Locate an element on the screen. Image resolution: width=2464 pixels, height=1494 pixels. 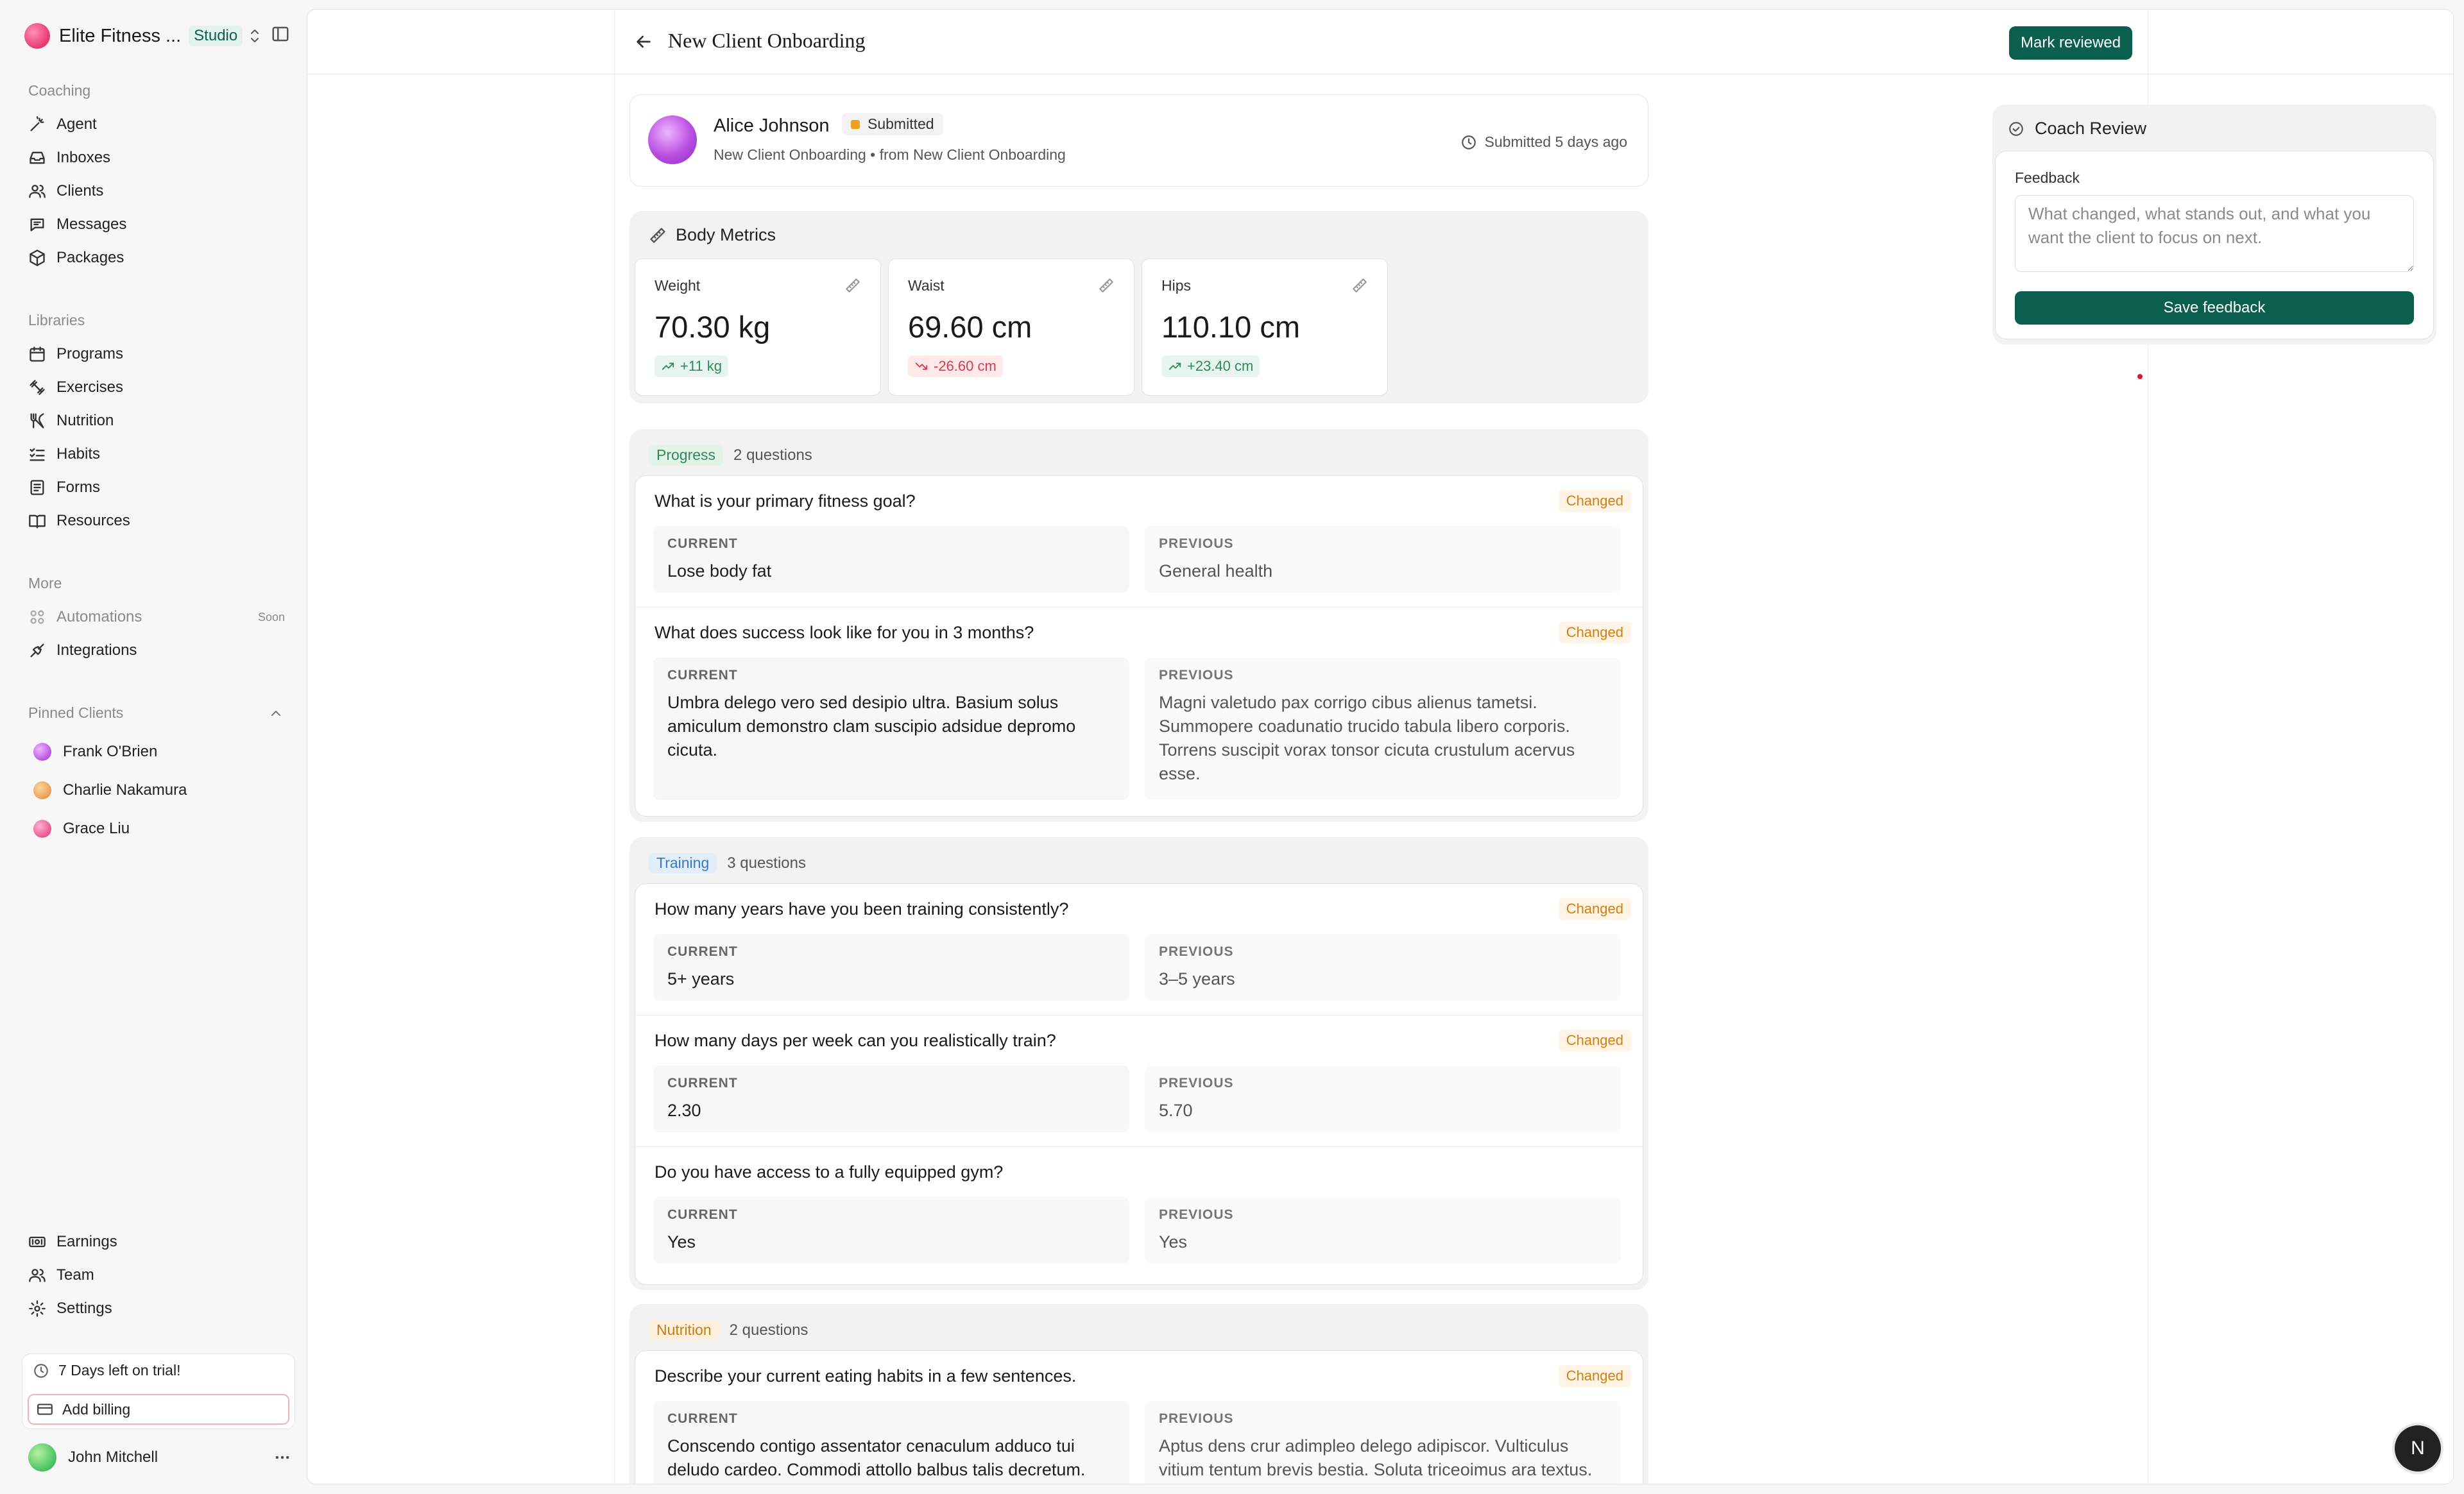
status-text: Submitted is located at coordinates (901, 124).